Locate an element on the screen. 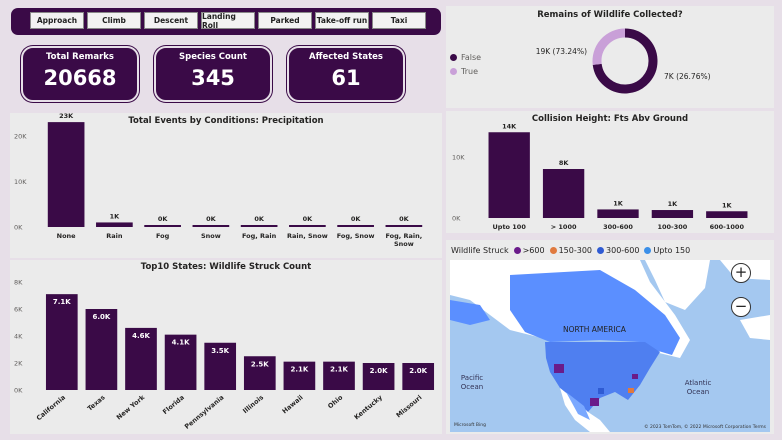 The height and width of the screenshot is (440, 782). phase-button-parked: Parked is located at coordinates (285, 20).